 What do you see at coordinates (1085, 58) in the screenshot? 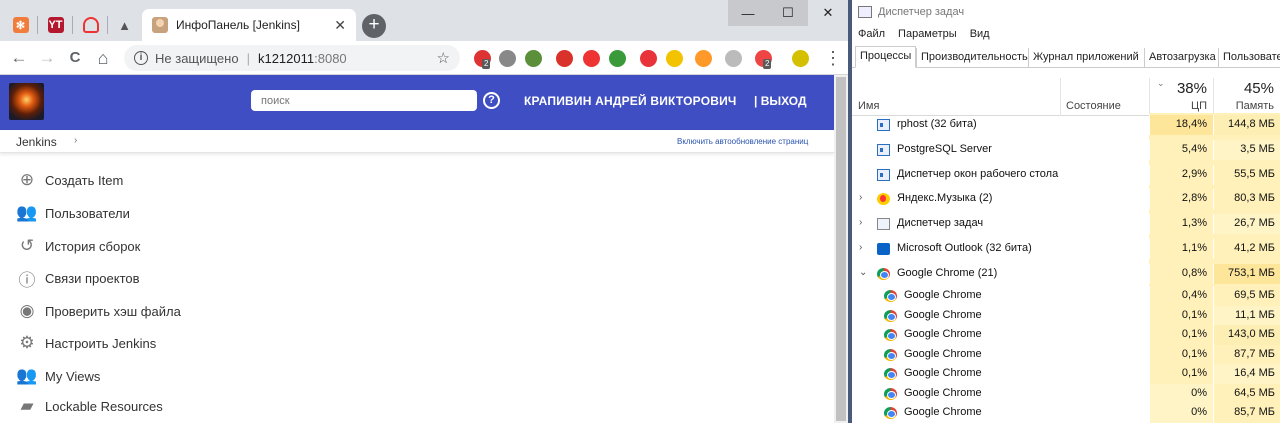
I see `tab-app-history: Журнал приложений` at bounding box center [1085, 58].